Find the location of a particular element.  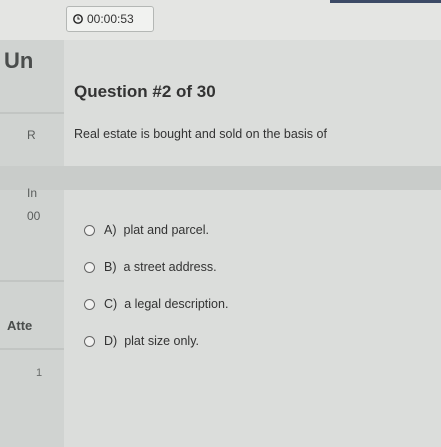

sidebar-fragment: R is located at coordinates (31, 135).